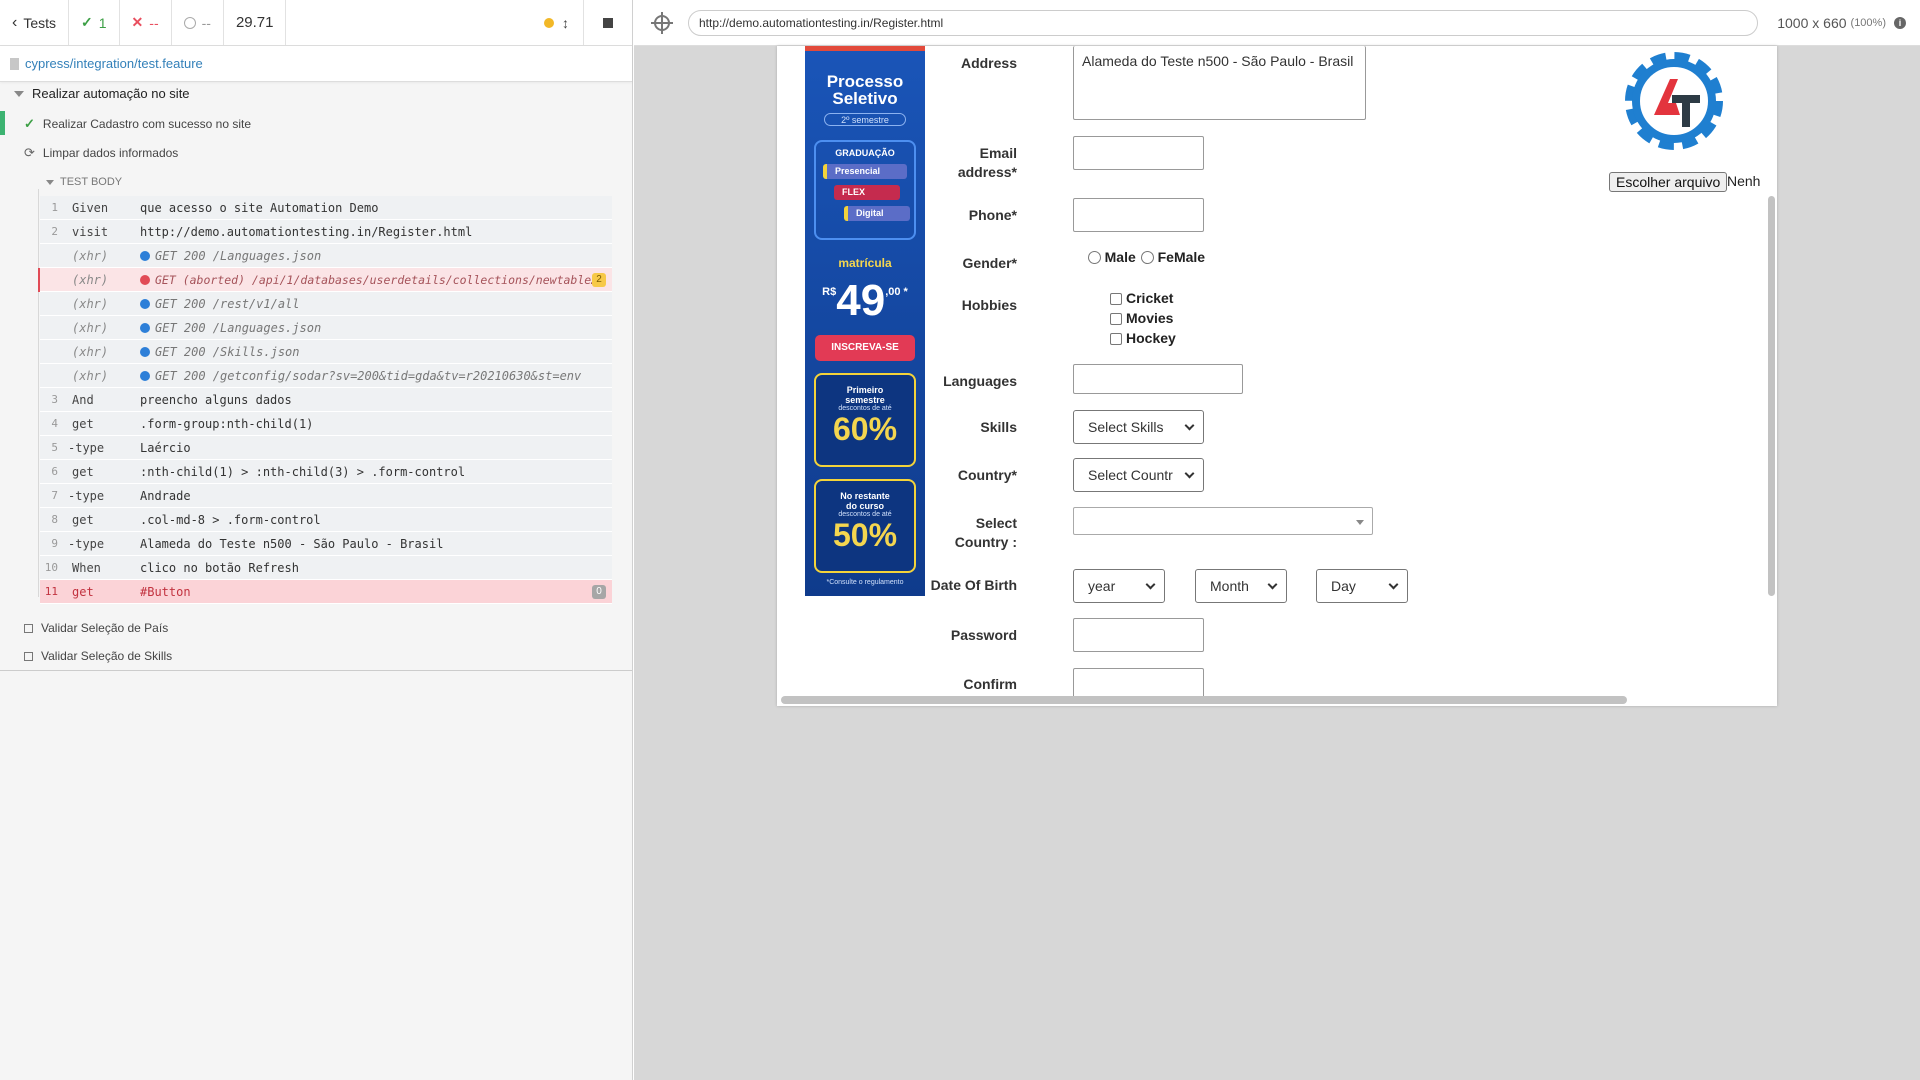  I want to click on ad-cta-button: INSCREVA-SE, so click(865, 348).